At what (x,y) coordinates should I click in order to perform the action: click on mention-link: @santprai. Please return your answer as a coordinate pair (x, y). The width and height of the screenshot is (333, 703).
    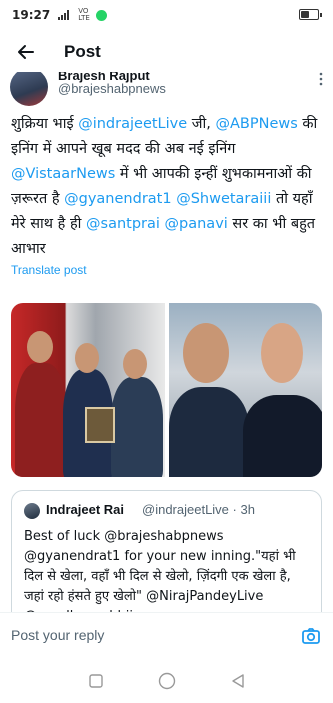
    Looking at the image, I should click on (123, 224).